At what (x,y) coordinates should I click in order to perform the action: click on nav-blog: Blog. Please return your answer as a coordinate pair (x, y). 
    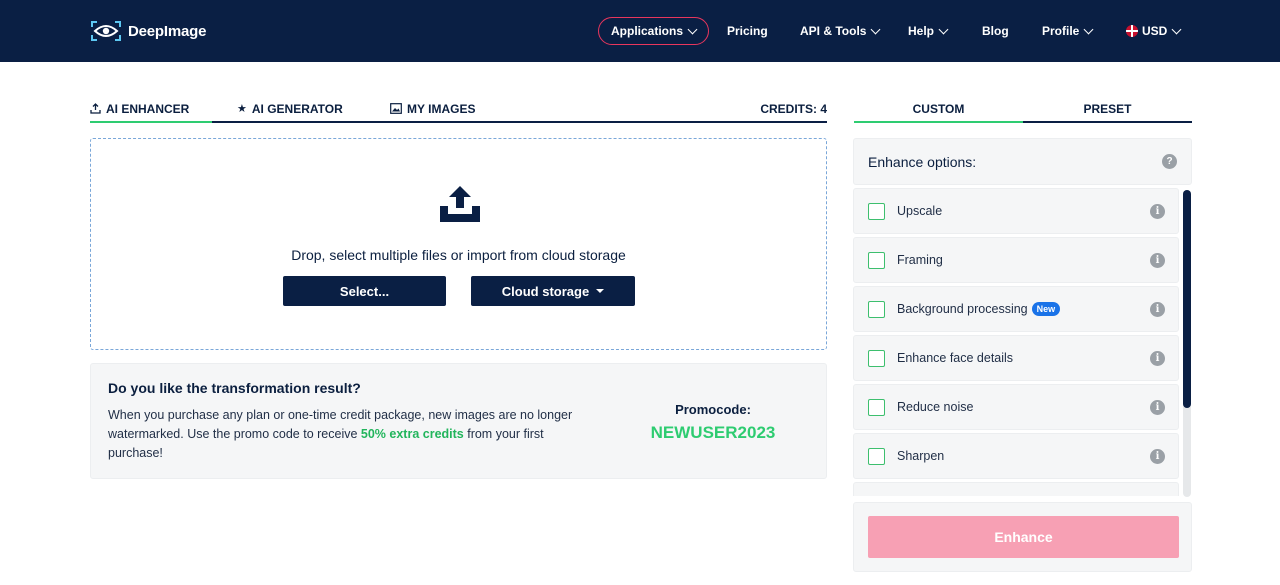
    Looking at the image, I should click on (995, 31).